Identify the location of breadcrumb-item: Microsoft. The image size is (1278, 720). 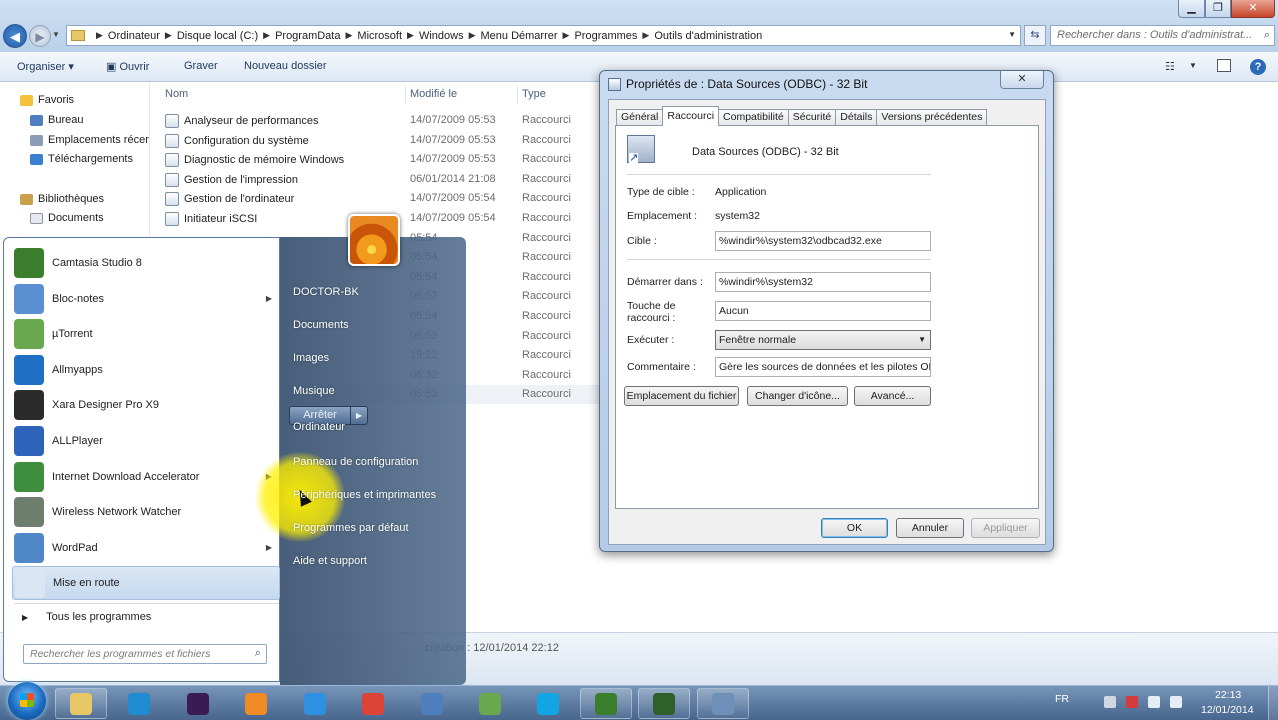
(379, 36).